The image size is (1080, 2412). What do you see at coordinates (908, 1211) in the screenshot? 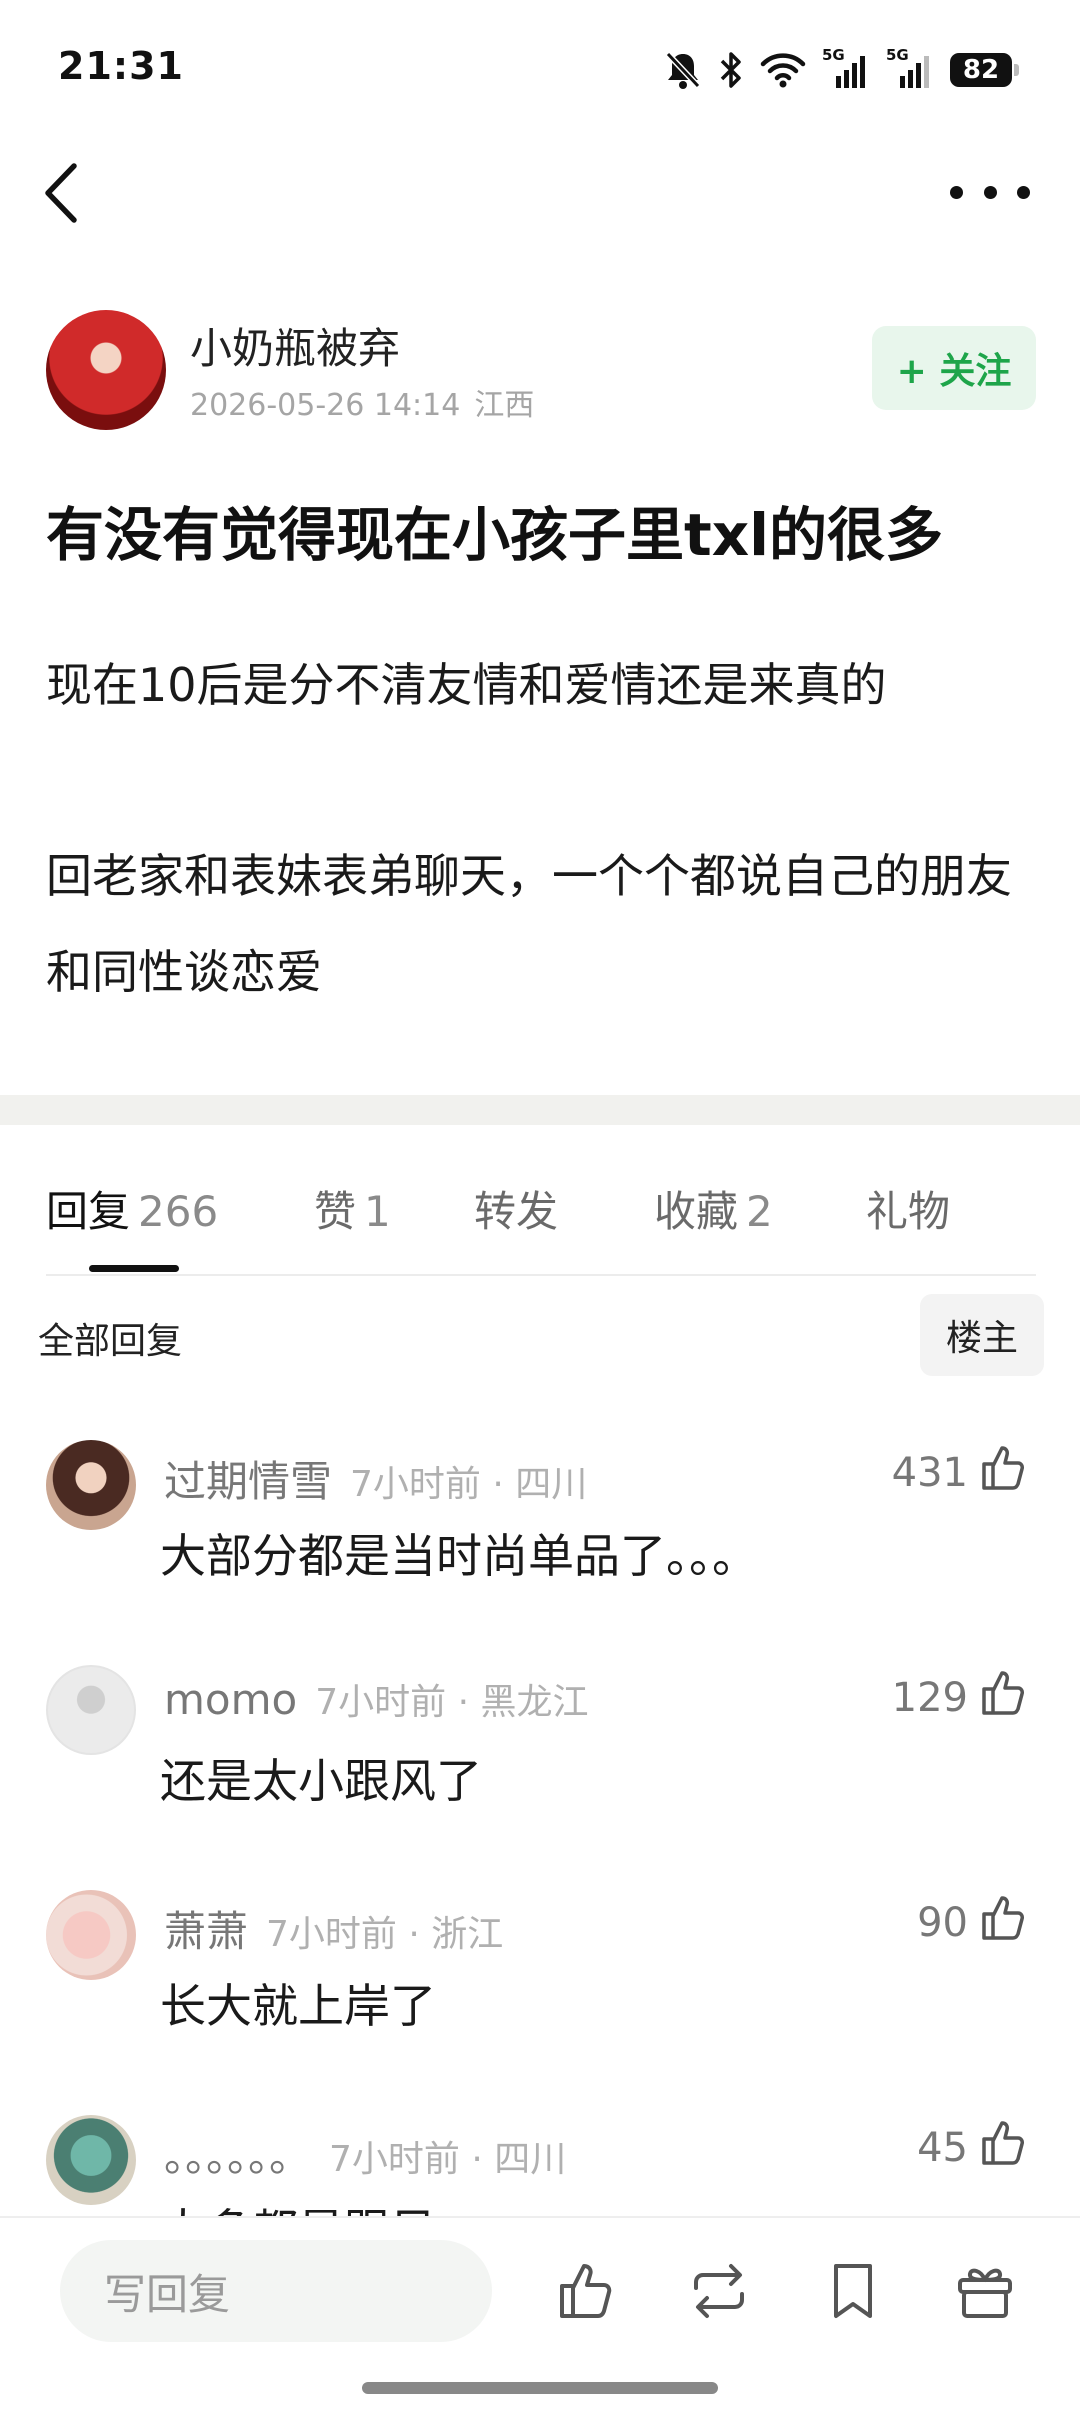
I see `tab-label: 礼物` at bounding box center [908, 1211].